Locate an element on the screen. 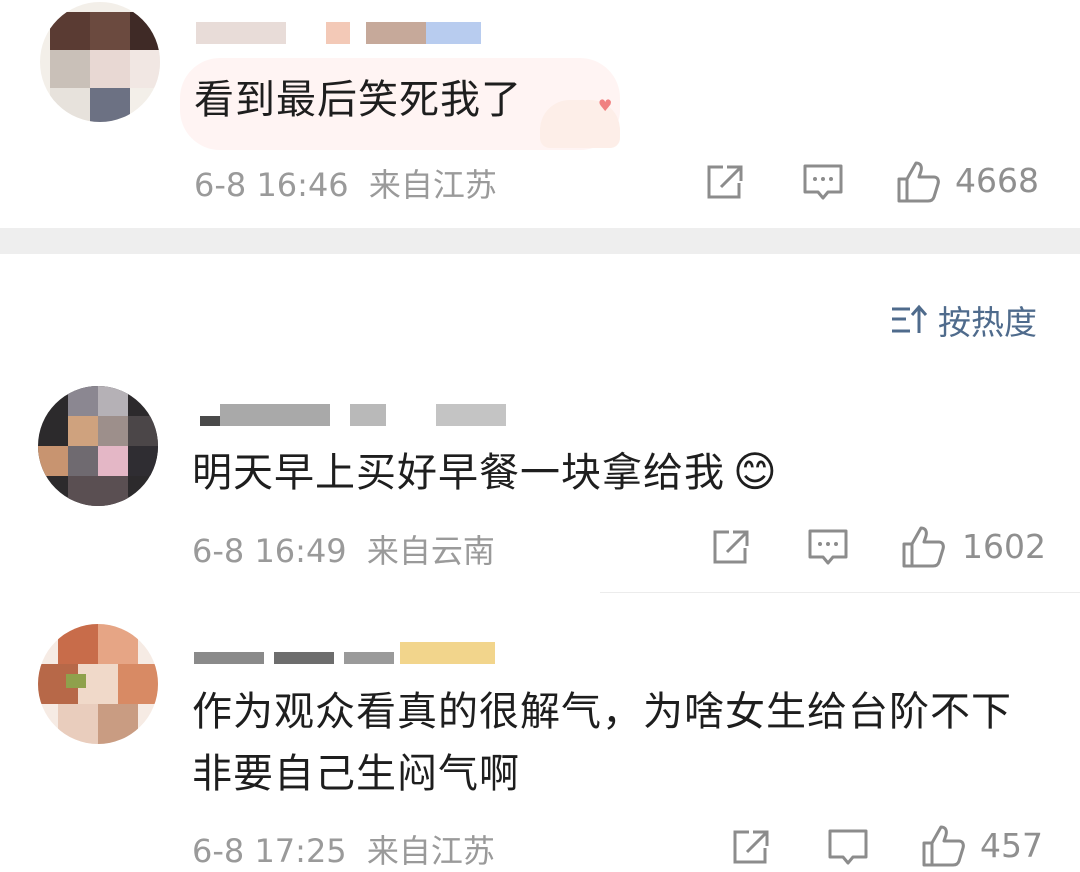 Image resolution: width=1080 pixels, height=872 pixels. comment-text-body: 明天早上买好早餐一块拿给我 is located at coordinates (458, 473).